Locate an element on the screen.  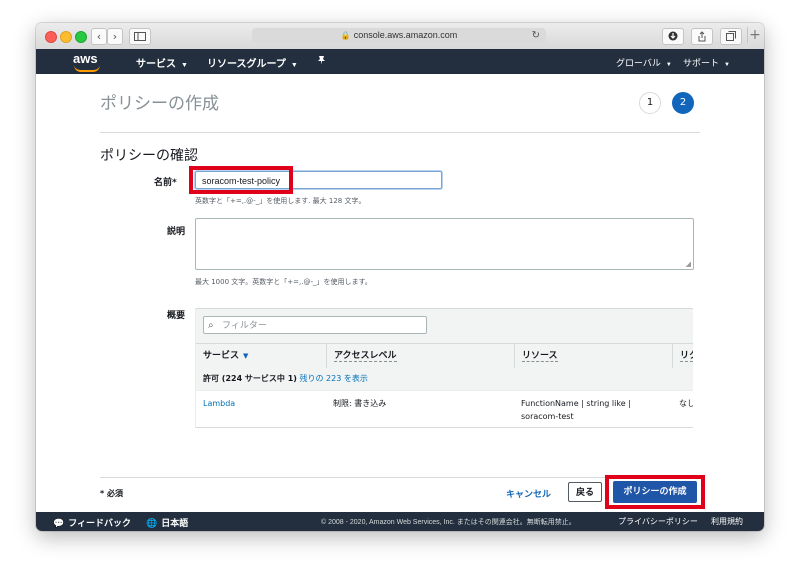
highlight-create-box is located at coordinates (655, 492).